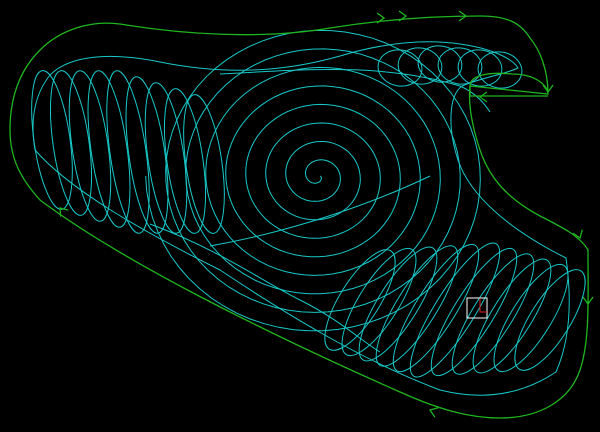  I want to click on spiral-exit-arc, so click(320, 211).